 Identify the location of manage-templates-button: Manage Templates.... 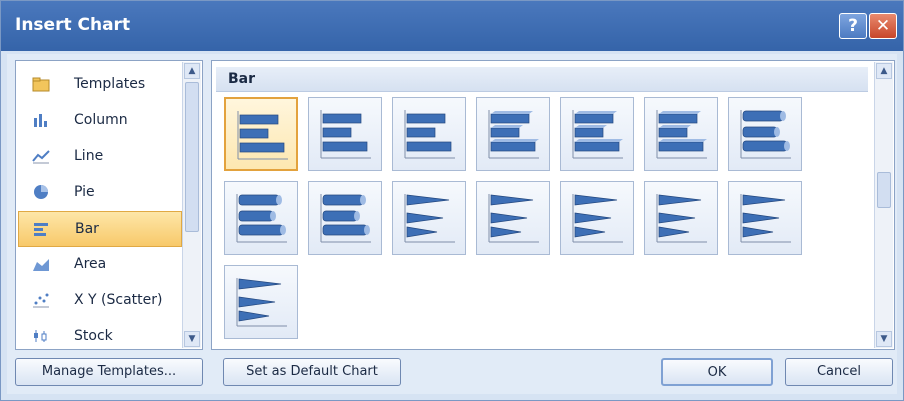
(109, 372).